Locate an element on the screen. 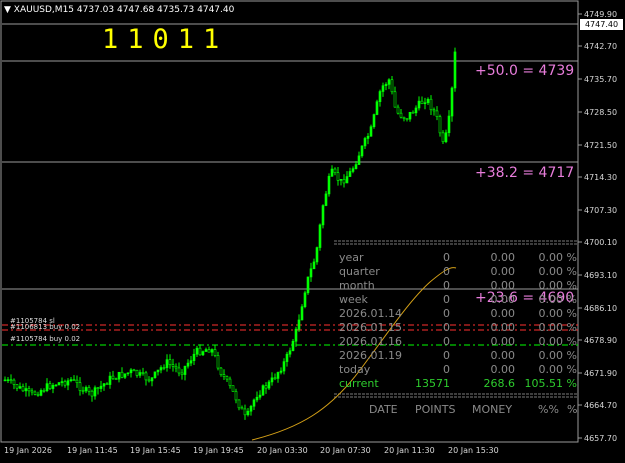 The height and width of the screenshot is (463, 625). stat-money: 268.6 is located at coordinates (499, 383).